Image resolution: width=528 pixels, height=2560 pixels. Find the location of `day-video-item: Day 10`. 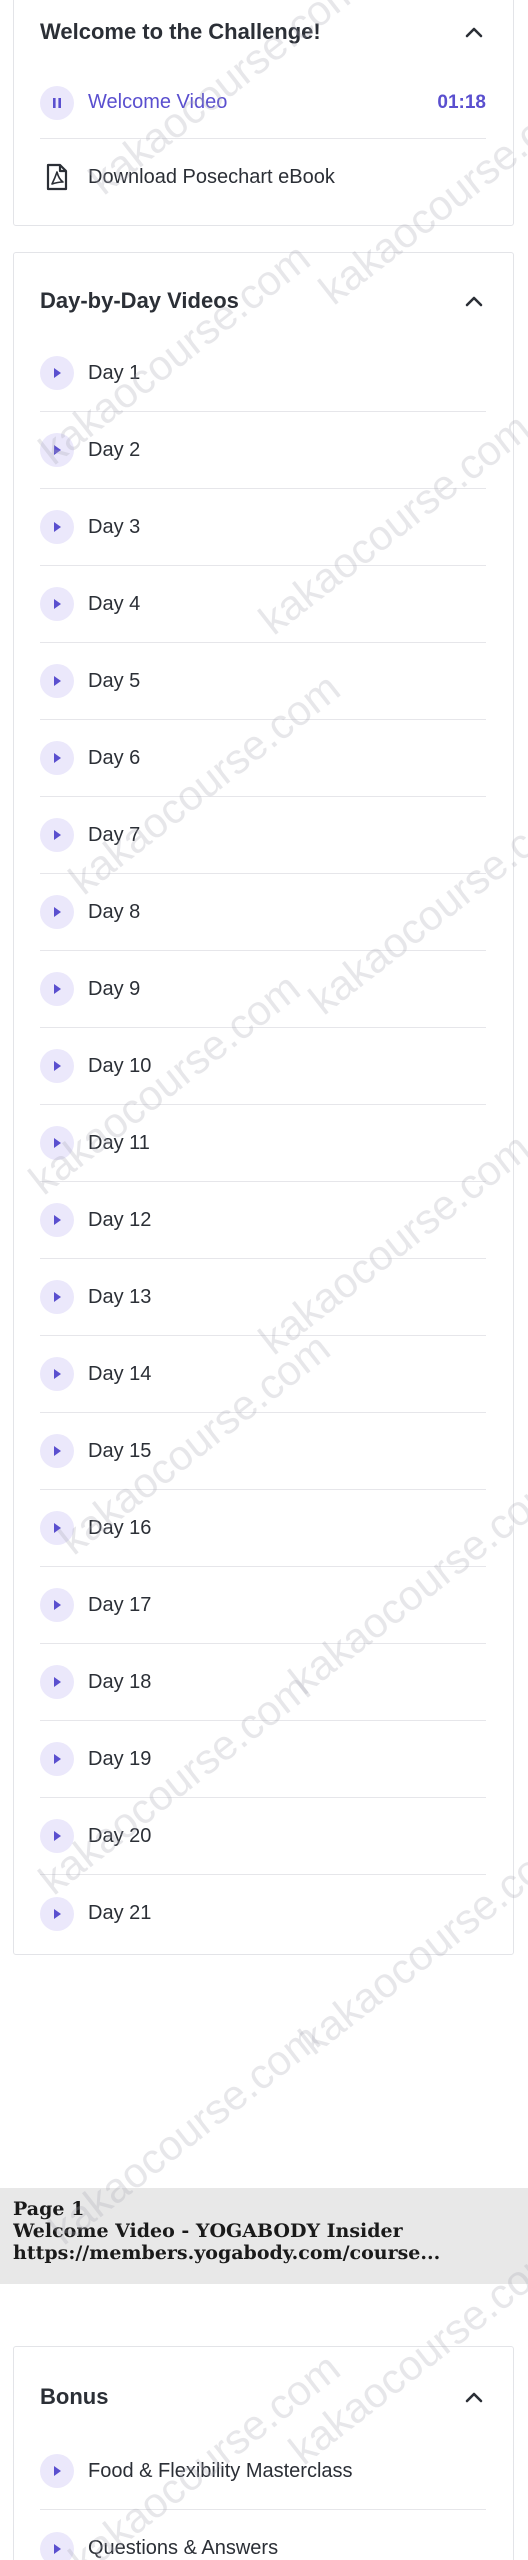

day-video-item: Day 10 is located at coordinates (263, 1066).